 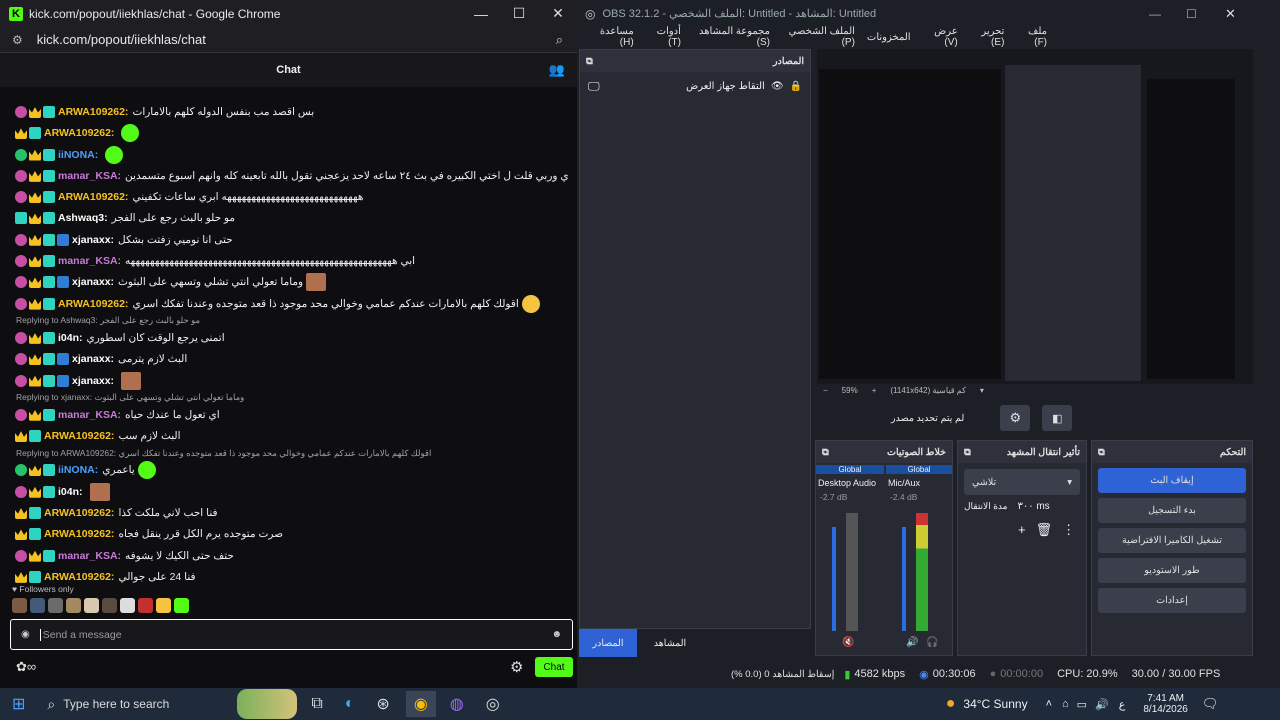 What do you see at coordinates (493, 704) in the screenshot?
I see `obs-taskbar-icon: ◎` at bounding box center [493, 704].